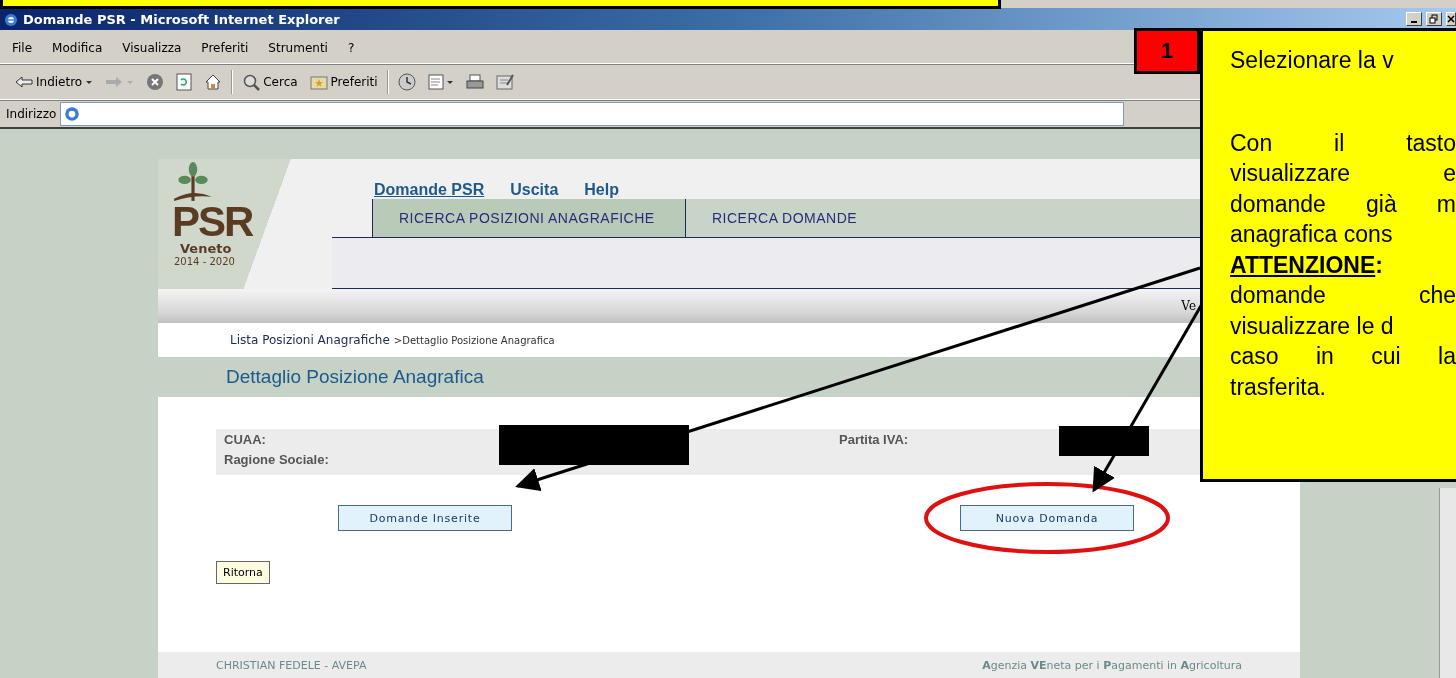 The width and height of the screenshot is (1456, 678). What do you see at coordinates (534, 190) in the screenshot?
I see `nav-link: Uscita` at bounding box center [534, 190].